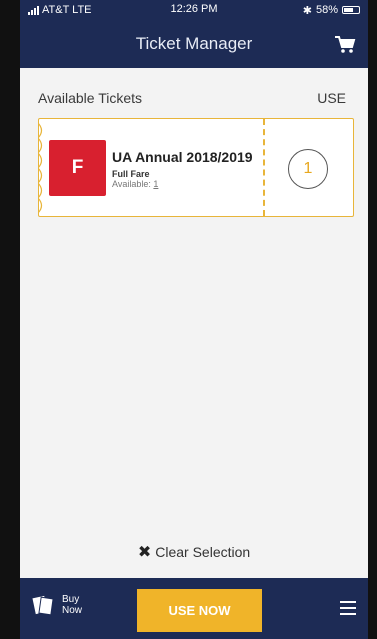 This screenshot has width=377, height=639. I want to click on tickets-icon, so click(43, 605).